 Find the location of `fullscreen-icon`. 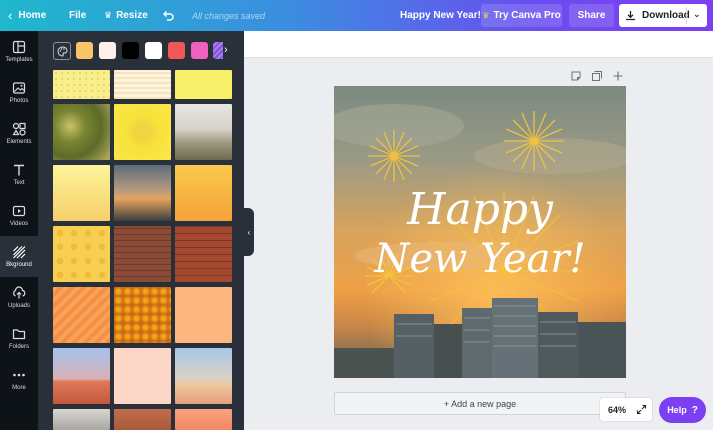

fullscreen-icon is located at coordinates (641, 409).